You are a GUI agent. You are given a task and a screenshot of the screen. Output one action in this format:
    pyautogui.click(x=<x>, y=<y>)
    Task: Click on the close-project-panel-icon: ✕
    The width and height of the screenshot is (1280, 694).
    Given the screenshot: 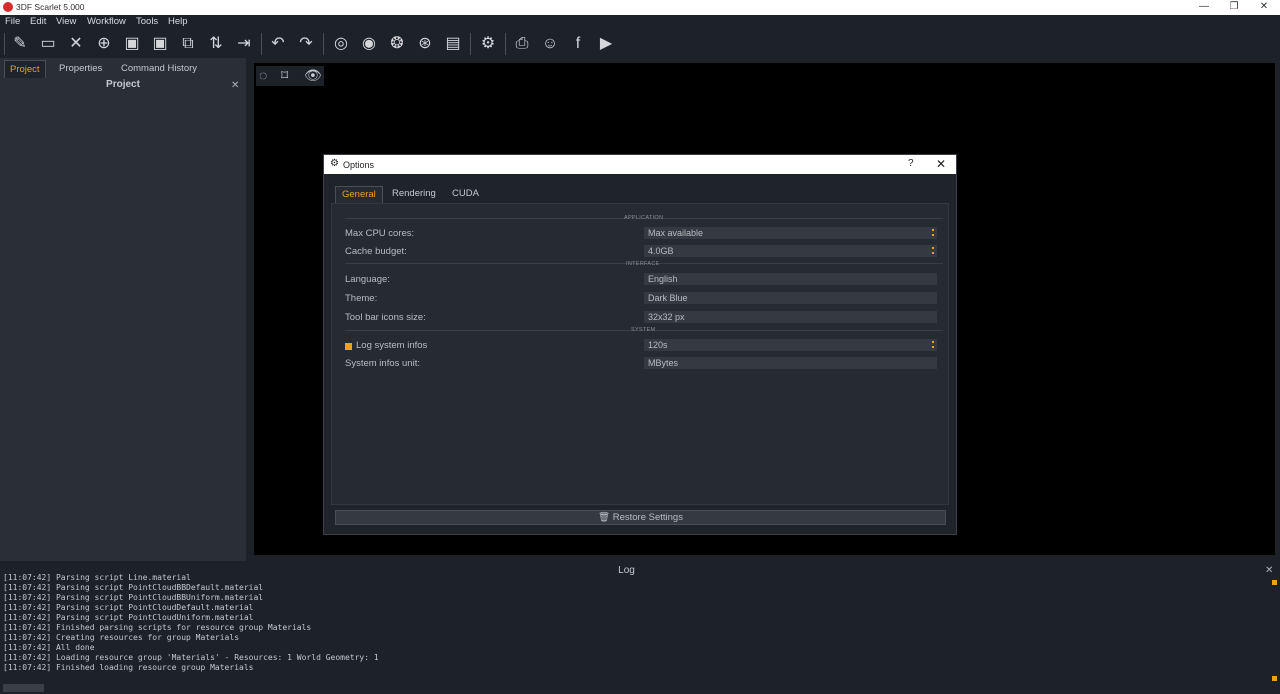 What is the action you would take?
    pyautogui.click(x=235, y=85)
    